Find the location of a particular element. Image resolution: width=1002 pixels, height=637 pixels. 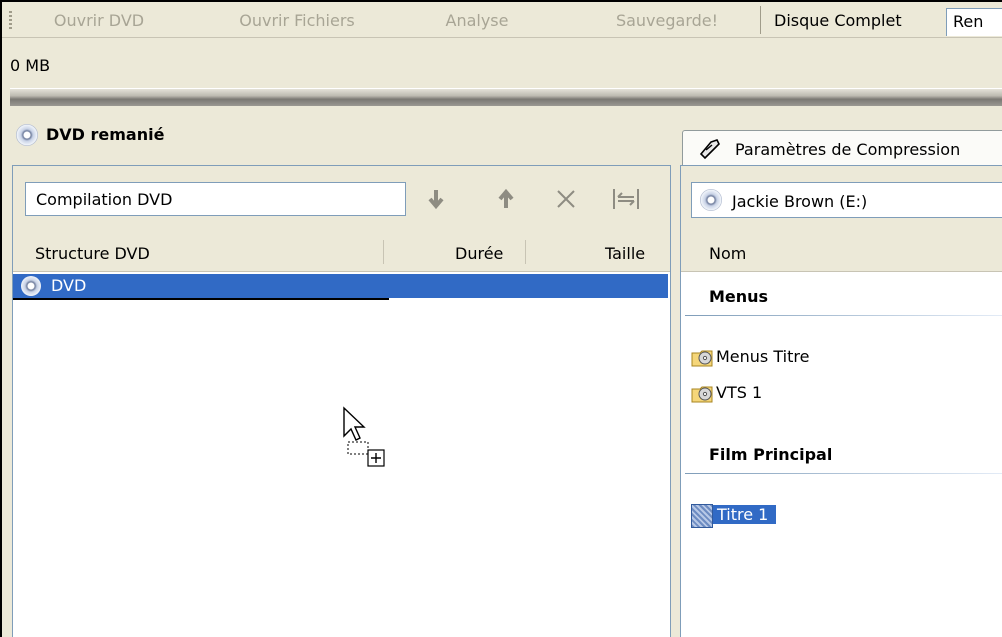

size-readout: 0 MB is located at coordinates (30, 65).